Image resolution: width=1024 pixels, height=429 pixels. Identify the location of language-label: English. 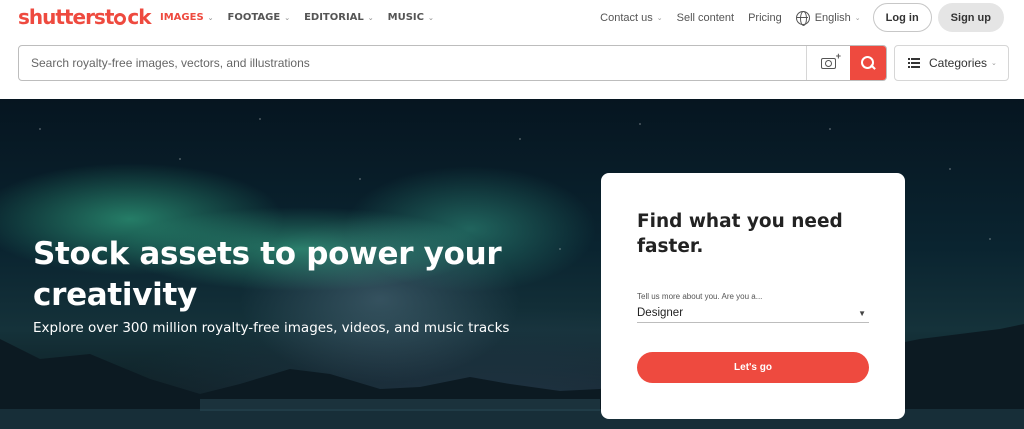
(832, 17).